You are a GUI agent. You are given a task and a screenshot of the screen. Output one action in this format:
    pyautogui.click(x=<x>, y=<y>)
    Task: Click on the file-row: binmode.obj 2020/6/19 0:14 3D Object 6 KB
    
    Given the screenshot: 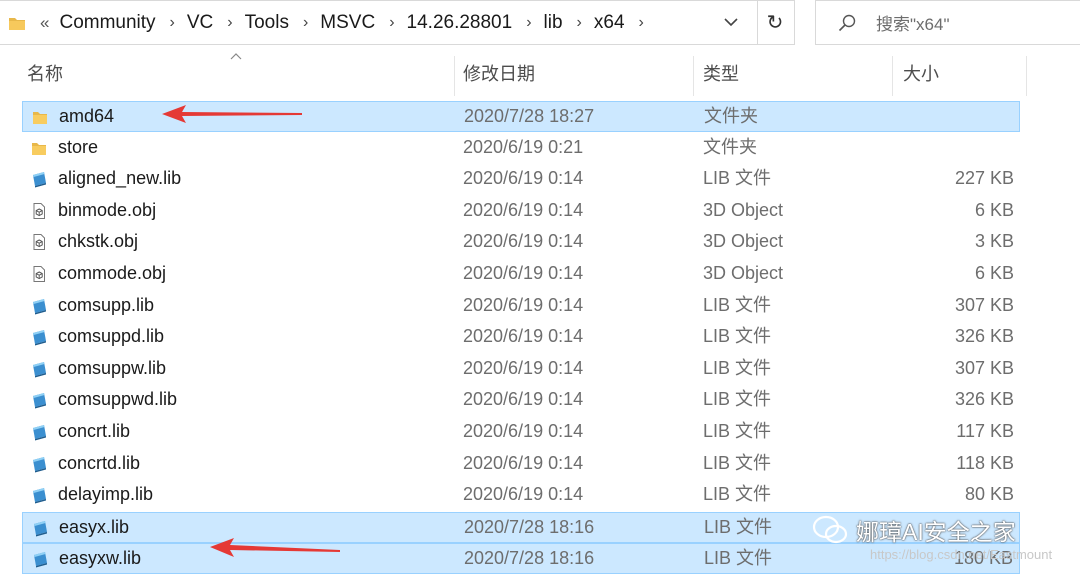 What is the action you would take?
    pyautogui.click(x=521, y=211)
    